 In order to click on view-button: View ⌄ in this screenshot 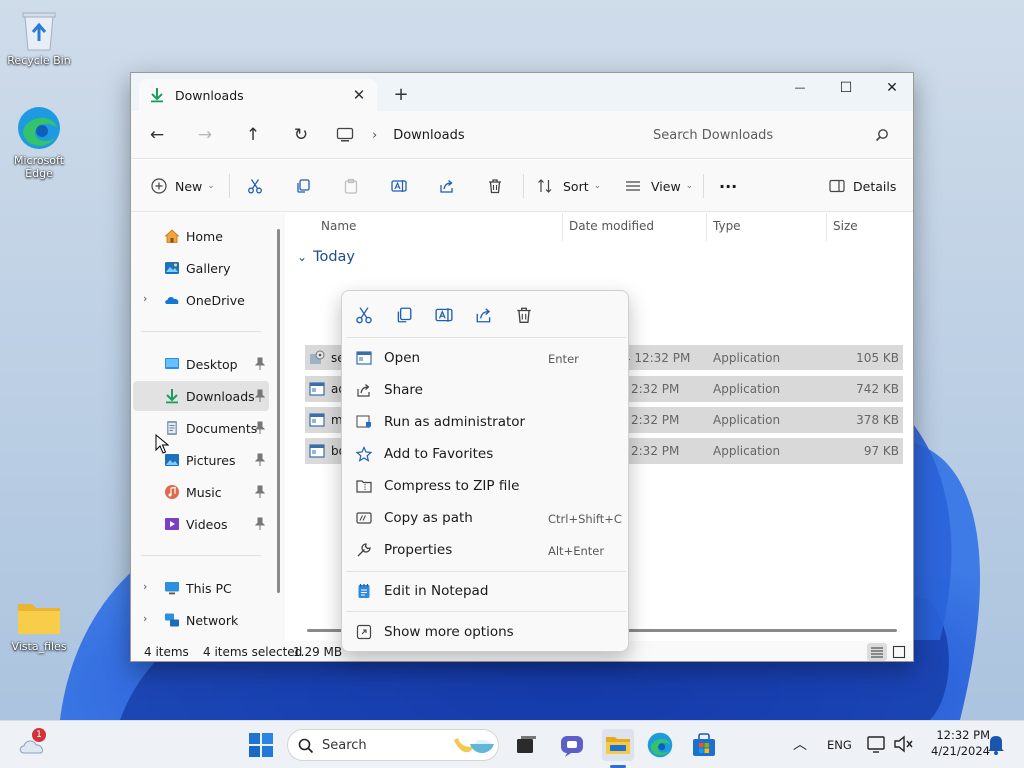, I will do `click(659, 186)`.